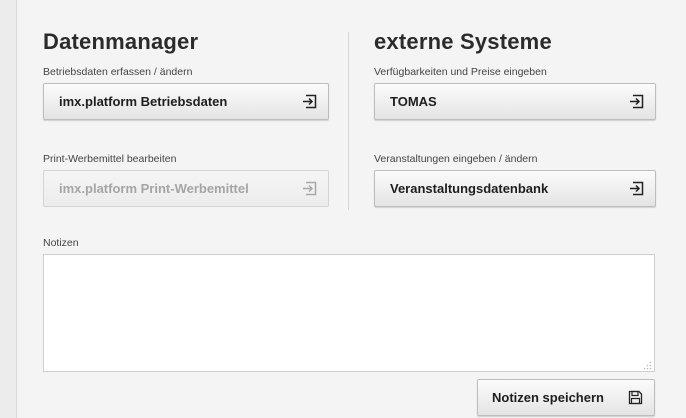  I want to click on notizen-speichern-button: Notizen speichern, so click(566, 397).